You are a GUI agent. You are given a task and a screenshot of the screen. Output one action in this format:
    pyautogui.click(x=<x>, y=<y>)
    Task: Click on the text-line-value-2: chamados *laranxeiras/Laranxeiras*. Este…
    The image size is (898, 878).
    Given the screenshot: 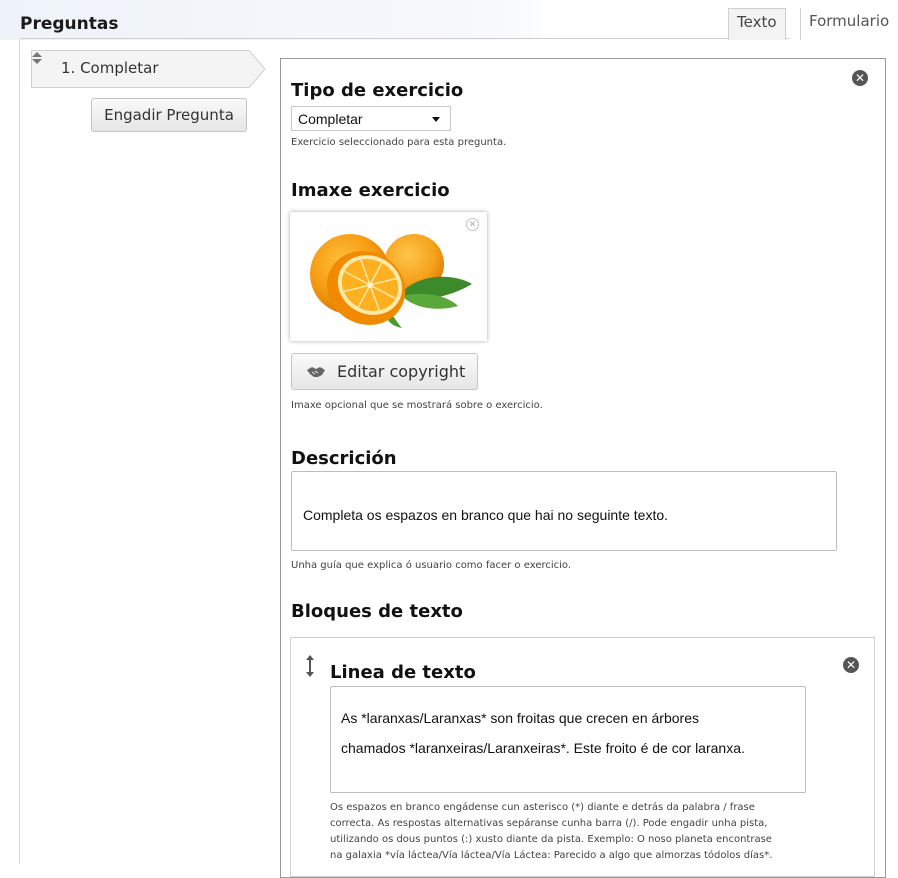 What is the action you would take?
    pyautogui.click(x=543, y=748)
    